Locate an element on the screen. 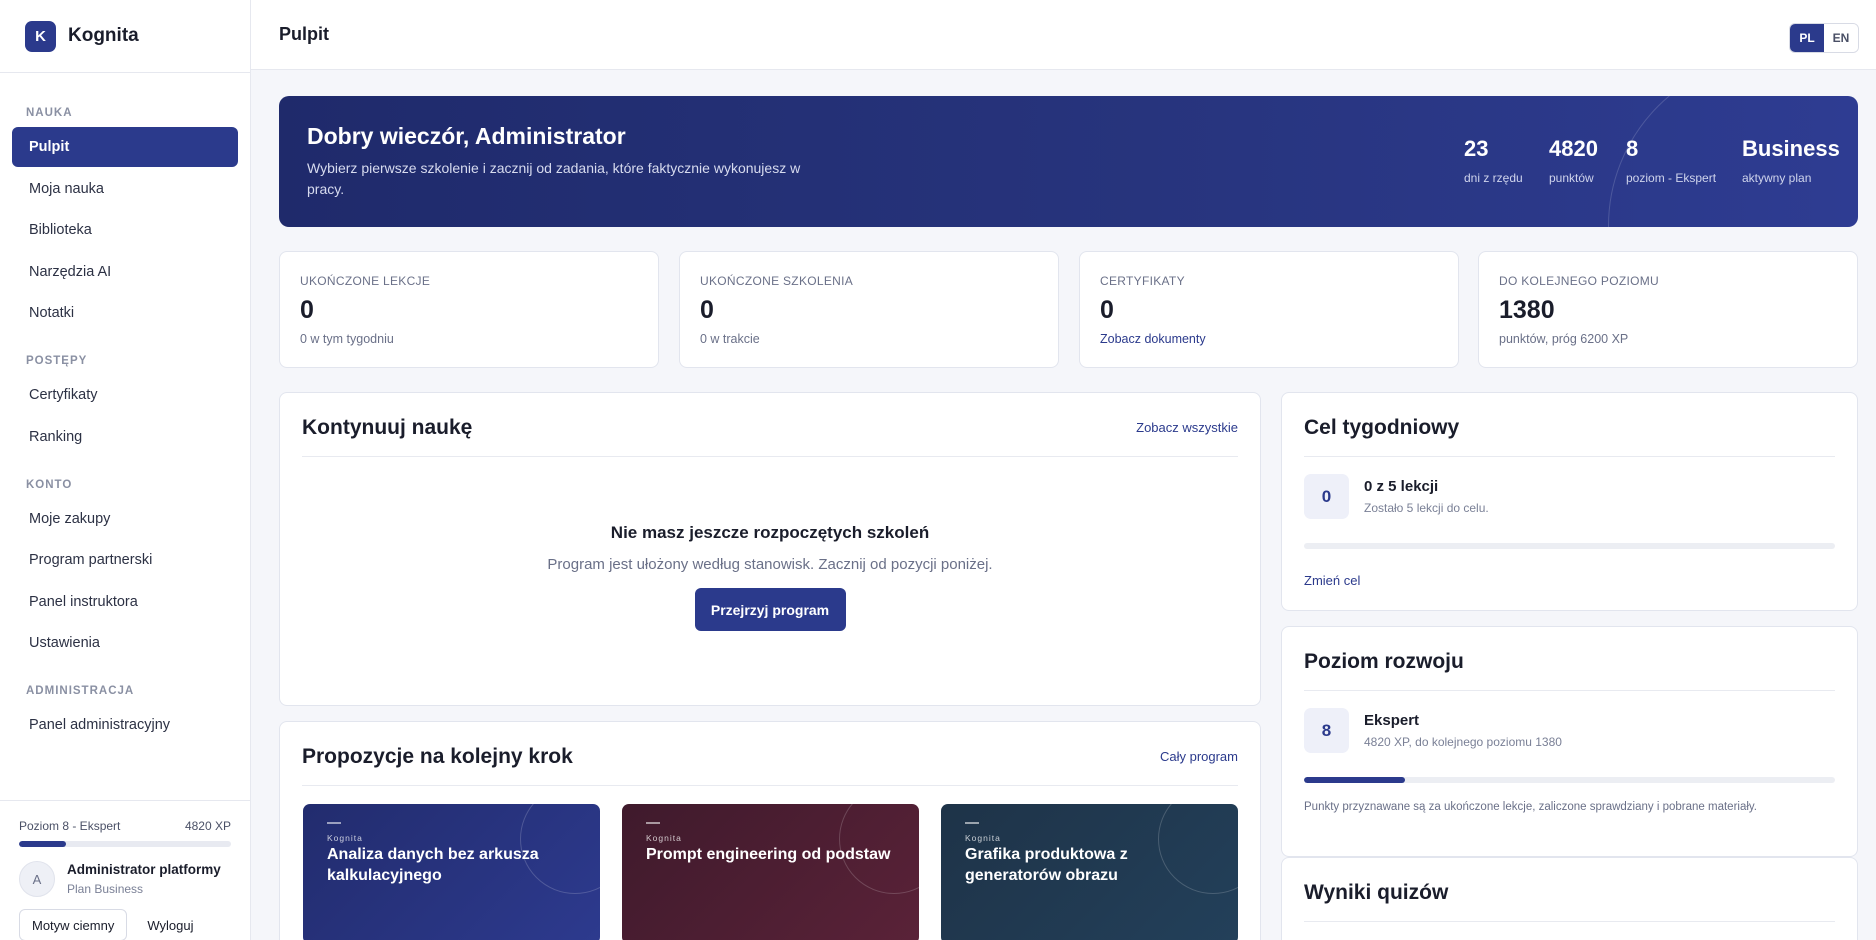 This screenshot has height=940, width=1876. sidebar-item-panel-instruktora: Panel instruktora is located at coordinates (125, 602).